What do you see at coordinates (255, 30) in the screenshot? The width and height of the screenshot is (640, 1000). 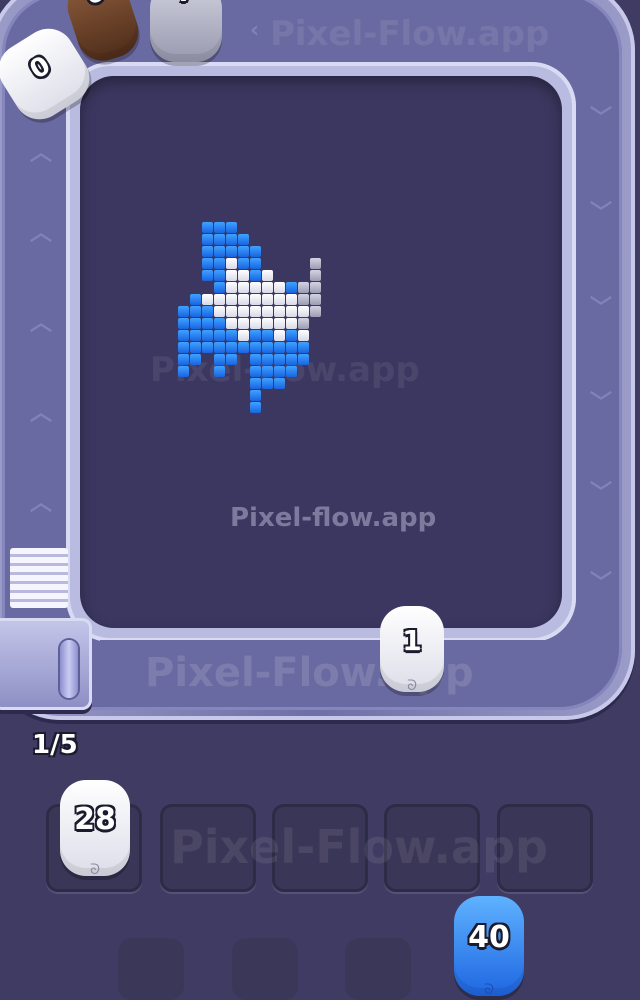 I see `chevron-left-icon: ‹` at bounding box center [255, 30].